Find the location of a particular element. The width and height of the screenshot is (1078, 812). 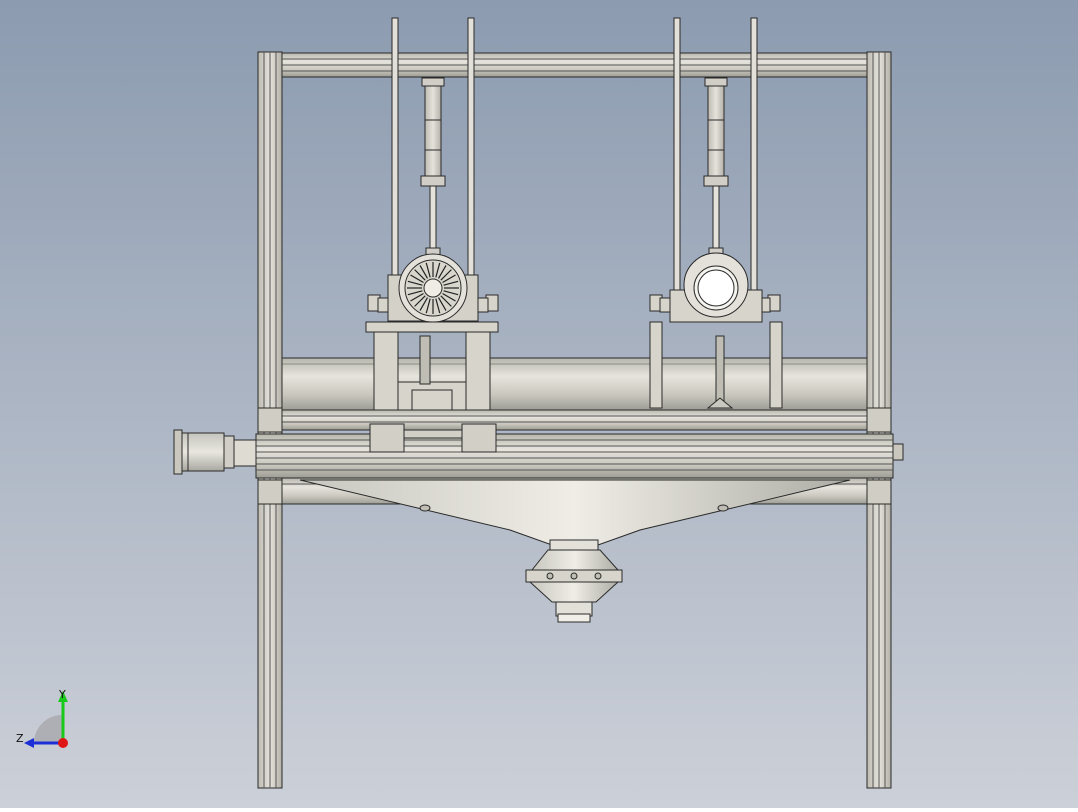

x-axis-dot is located at coordinates (63, 743).